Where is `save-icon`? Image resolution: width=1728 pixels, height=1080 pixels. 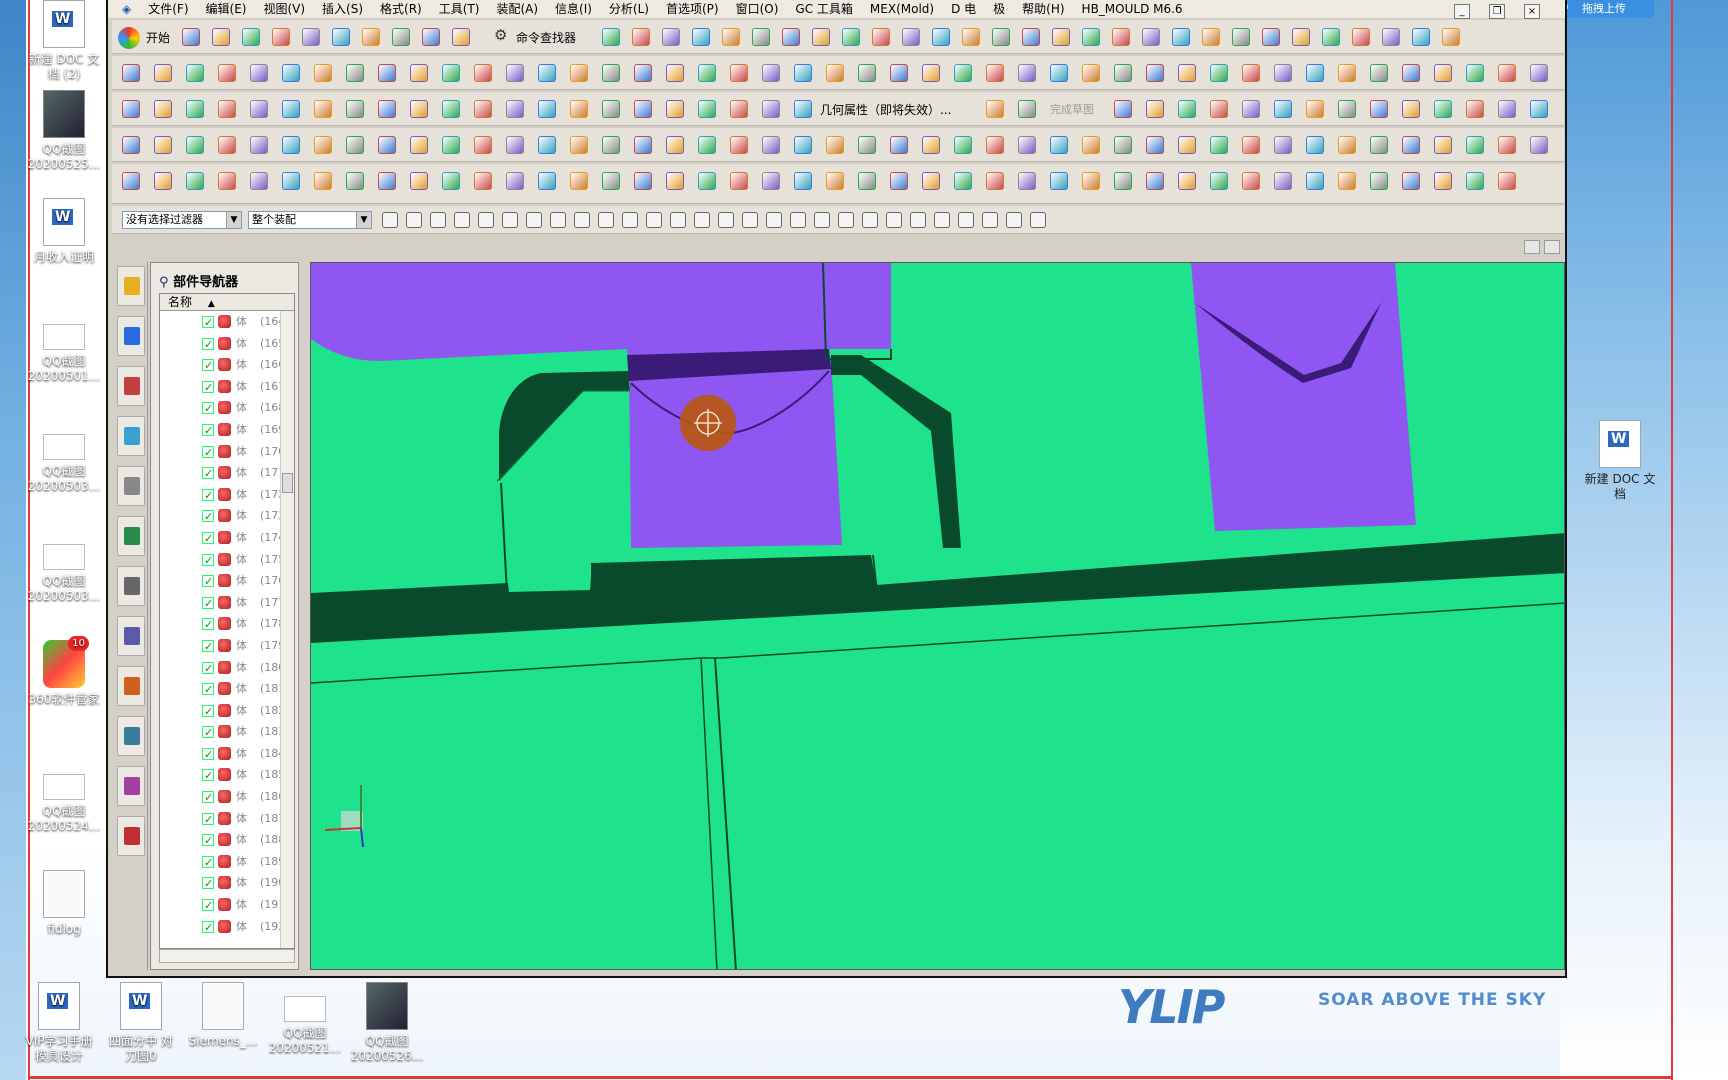
save-icon is located at coordinates (227, 145).